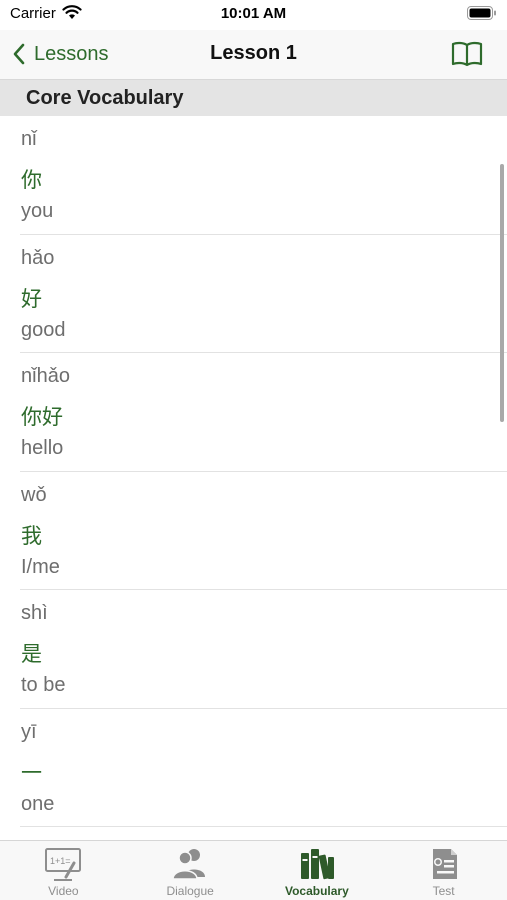 Image resolution: width=507 pixels, height=900 pixels. What do you see at coordinates (467, 54) in the screenshot?
I see `open-book-icon` at bounding box center [467, 54].